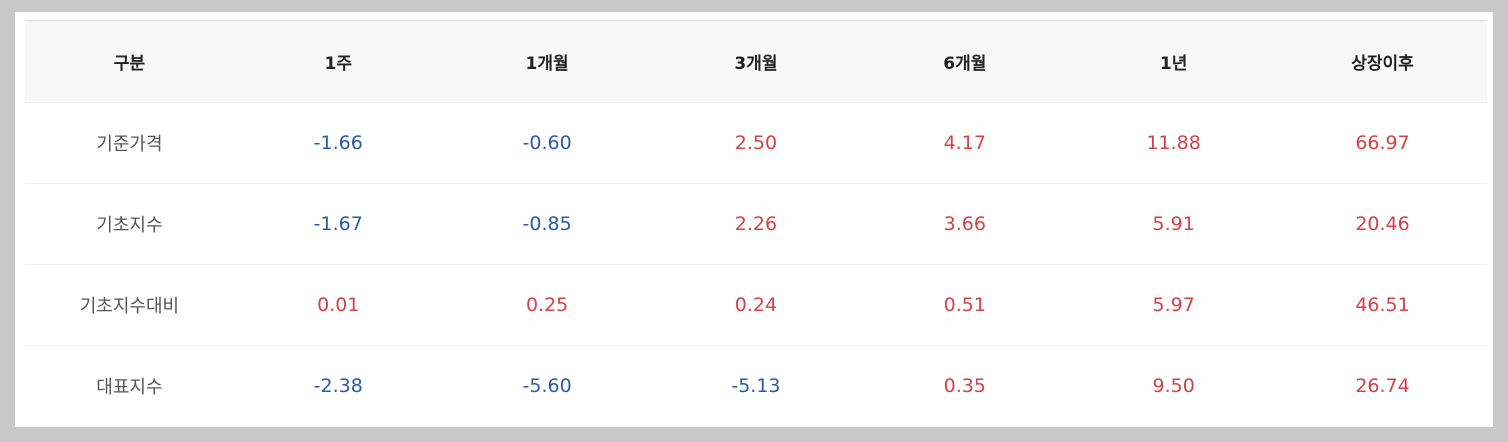  I want to click on table-cell: 0.24, so click(756, 305).